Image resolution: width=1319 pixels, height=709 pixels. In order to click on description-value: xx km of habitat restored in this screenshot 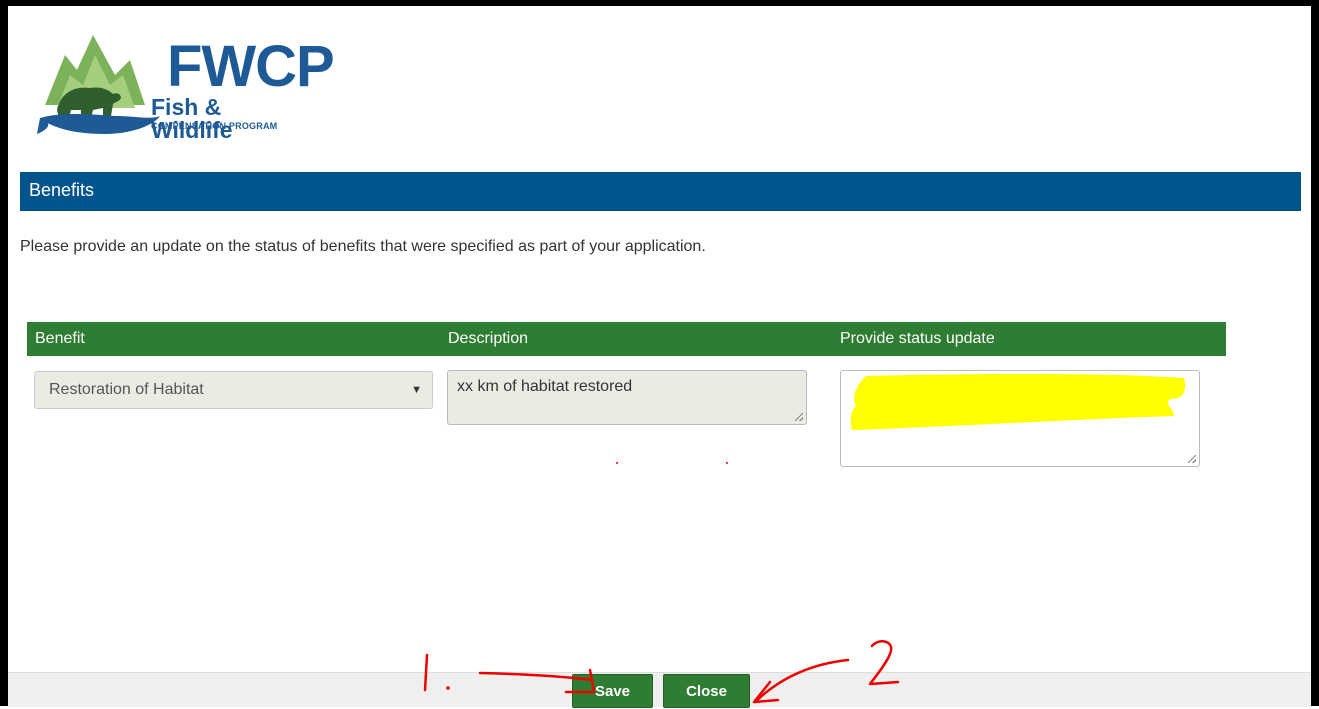, I will do `click(545, 386)`.